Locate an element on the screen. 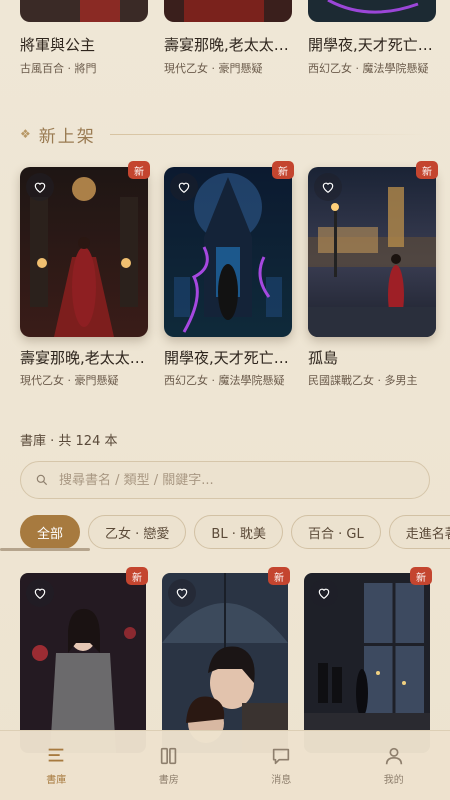 This screenshot has height=800, width=450. chip-classics: 走進名著 is located at coordinates (419, 532).